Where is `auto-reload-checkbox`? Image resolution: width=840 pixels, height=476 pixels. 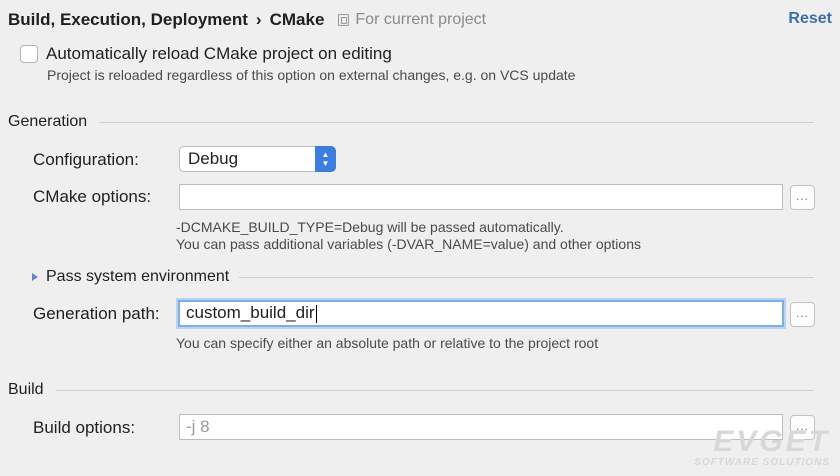
auto-reload-checkbox is located at coordinates (29, 54).